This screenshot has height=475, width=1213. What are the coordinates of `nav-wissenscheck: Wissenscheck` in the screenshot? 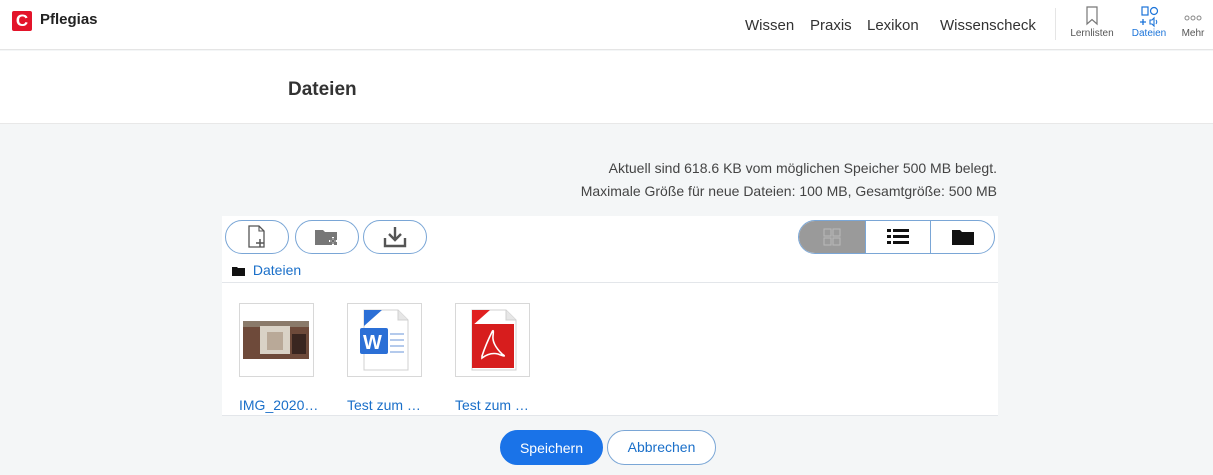 It's located at (988, 25).